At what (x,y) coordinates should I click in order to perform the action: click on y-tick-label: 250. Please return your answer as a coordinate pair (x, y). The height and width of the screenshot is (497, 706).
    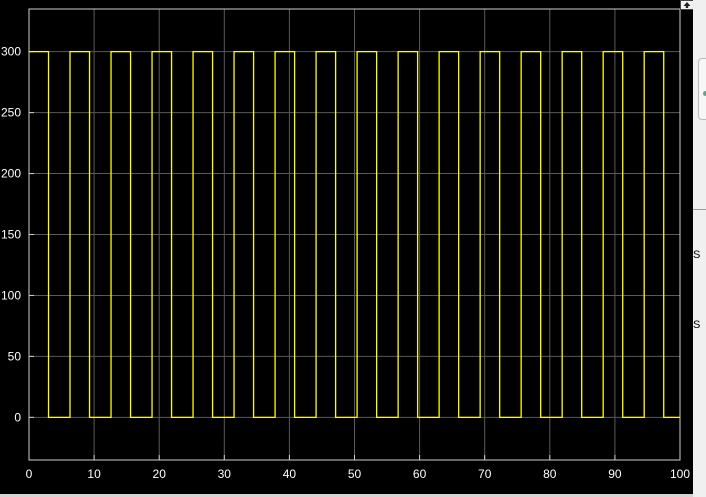
    Looking at the image, I should click on (11, 113).